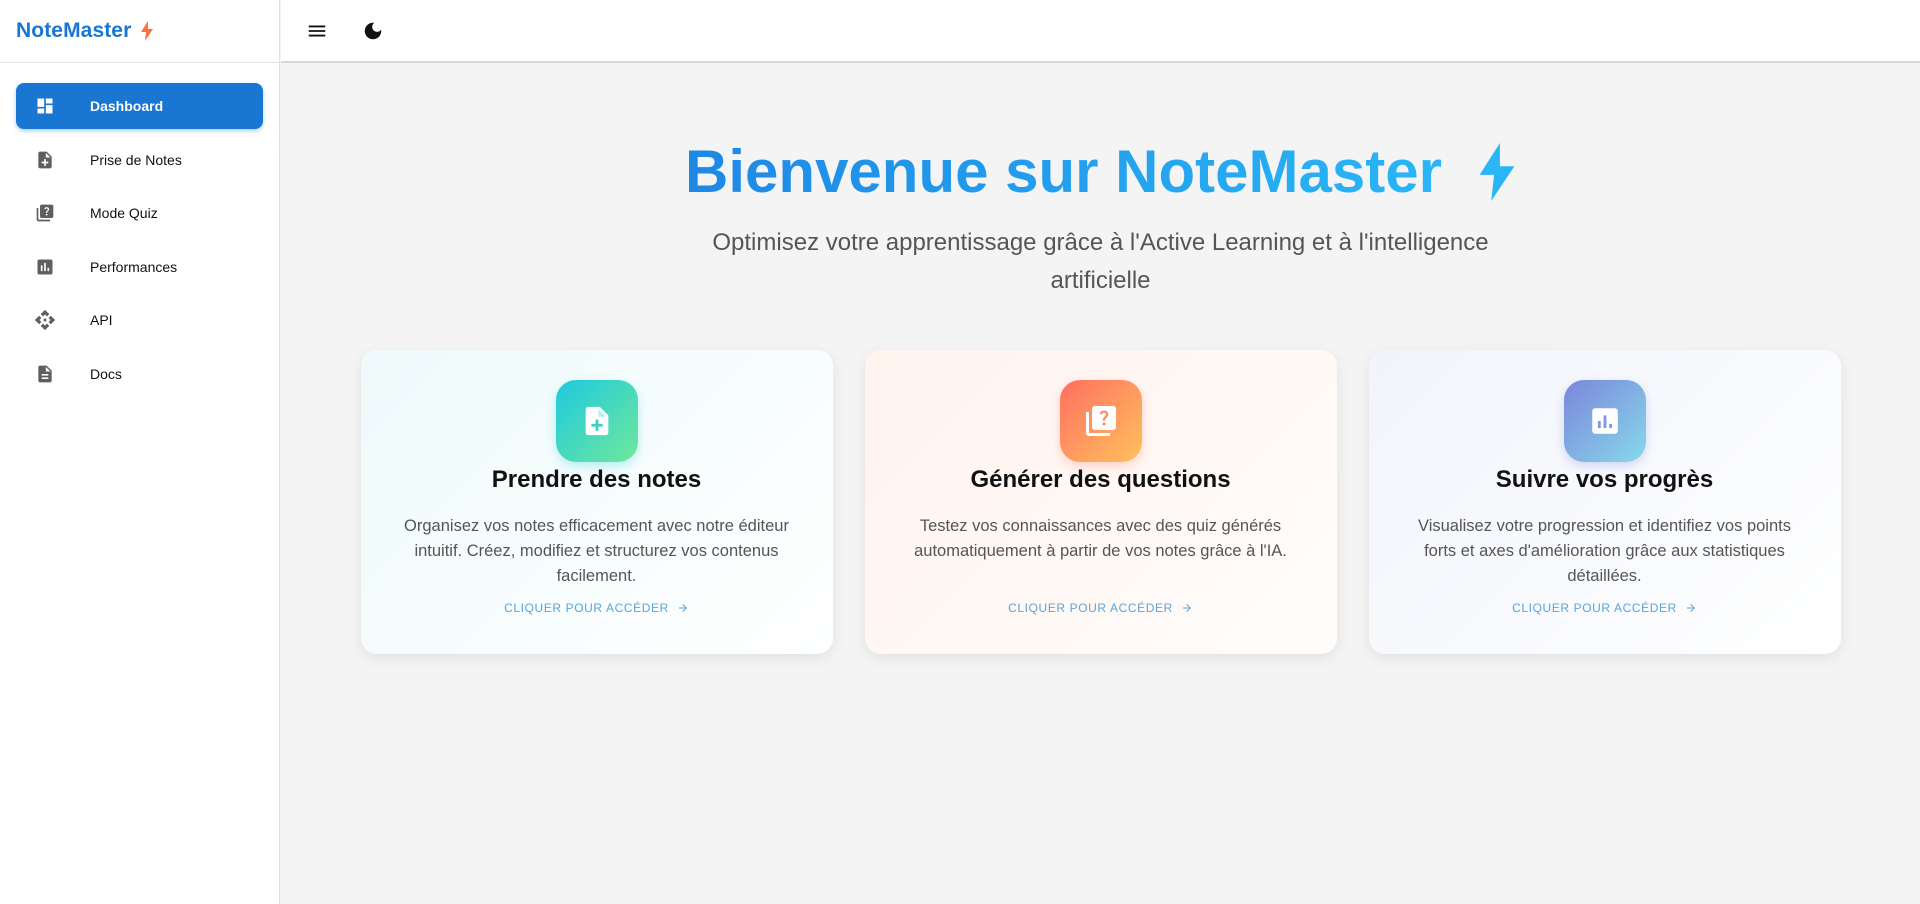 Image resolution: width=1920 pixels, height=904 pixels. I want to click on sidebar-item-performances: Performances, so click(139, 267).